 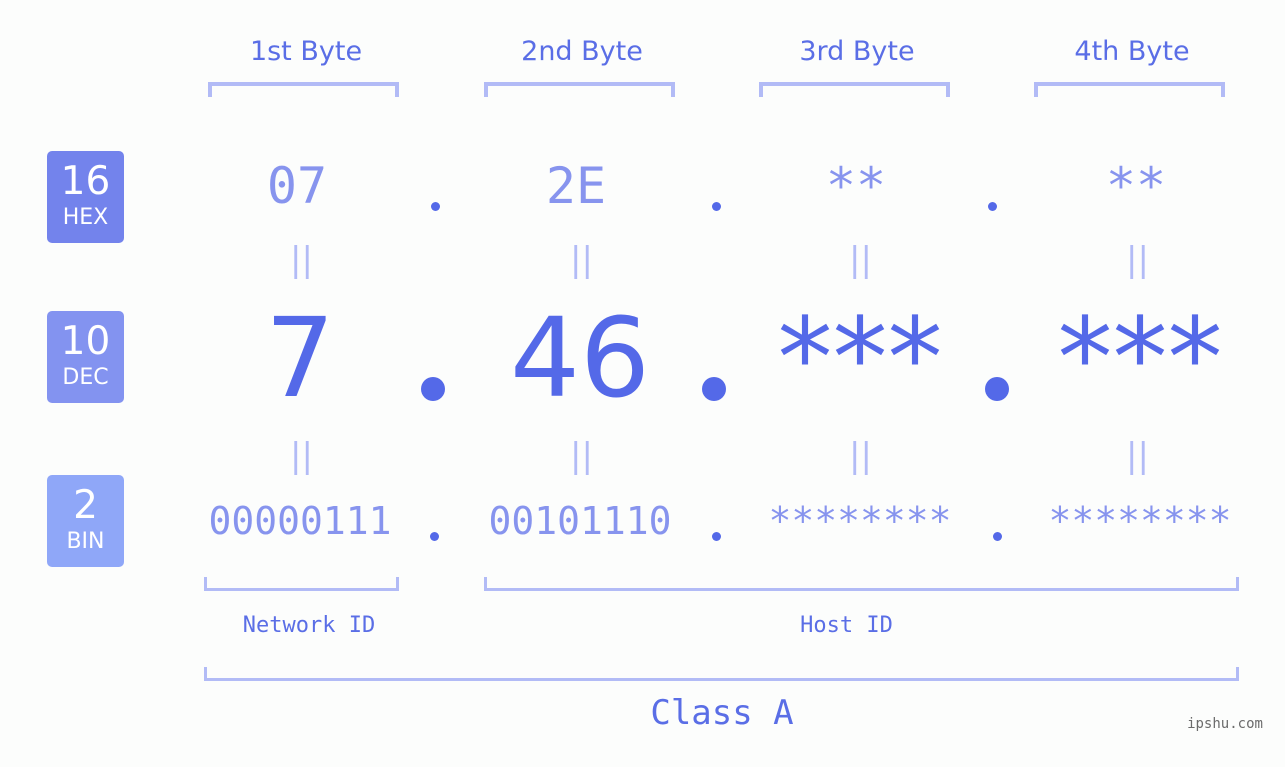 I want to click on bin-badge-number: 2, so click(x=85, y=505).